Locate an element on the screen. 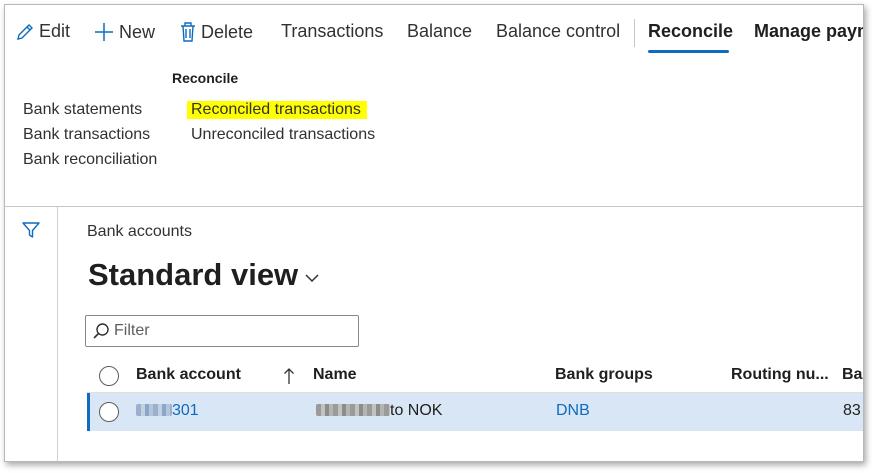 This screenshot has width=880, height=473. reconcile-group-title: Reconcile is located at coordinates (205, 78).